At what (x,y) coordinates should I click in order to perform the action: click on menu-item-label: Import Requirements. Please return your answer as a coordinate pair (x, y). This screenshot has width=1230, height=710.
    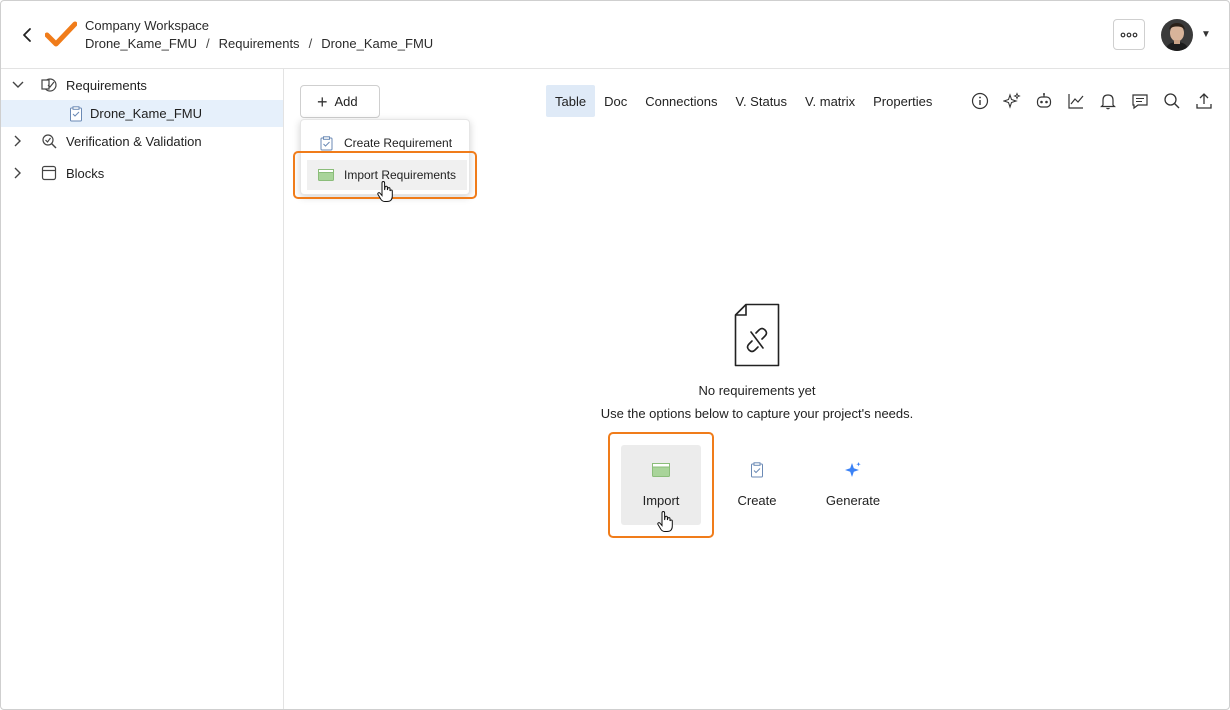
    Looking at the image, I should click on (400, 175).